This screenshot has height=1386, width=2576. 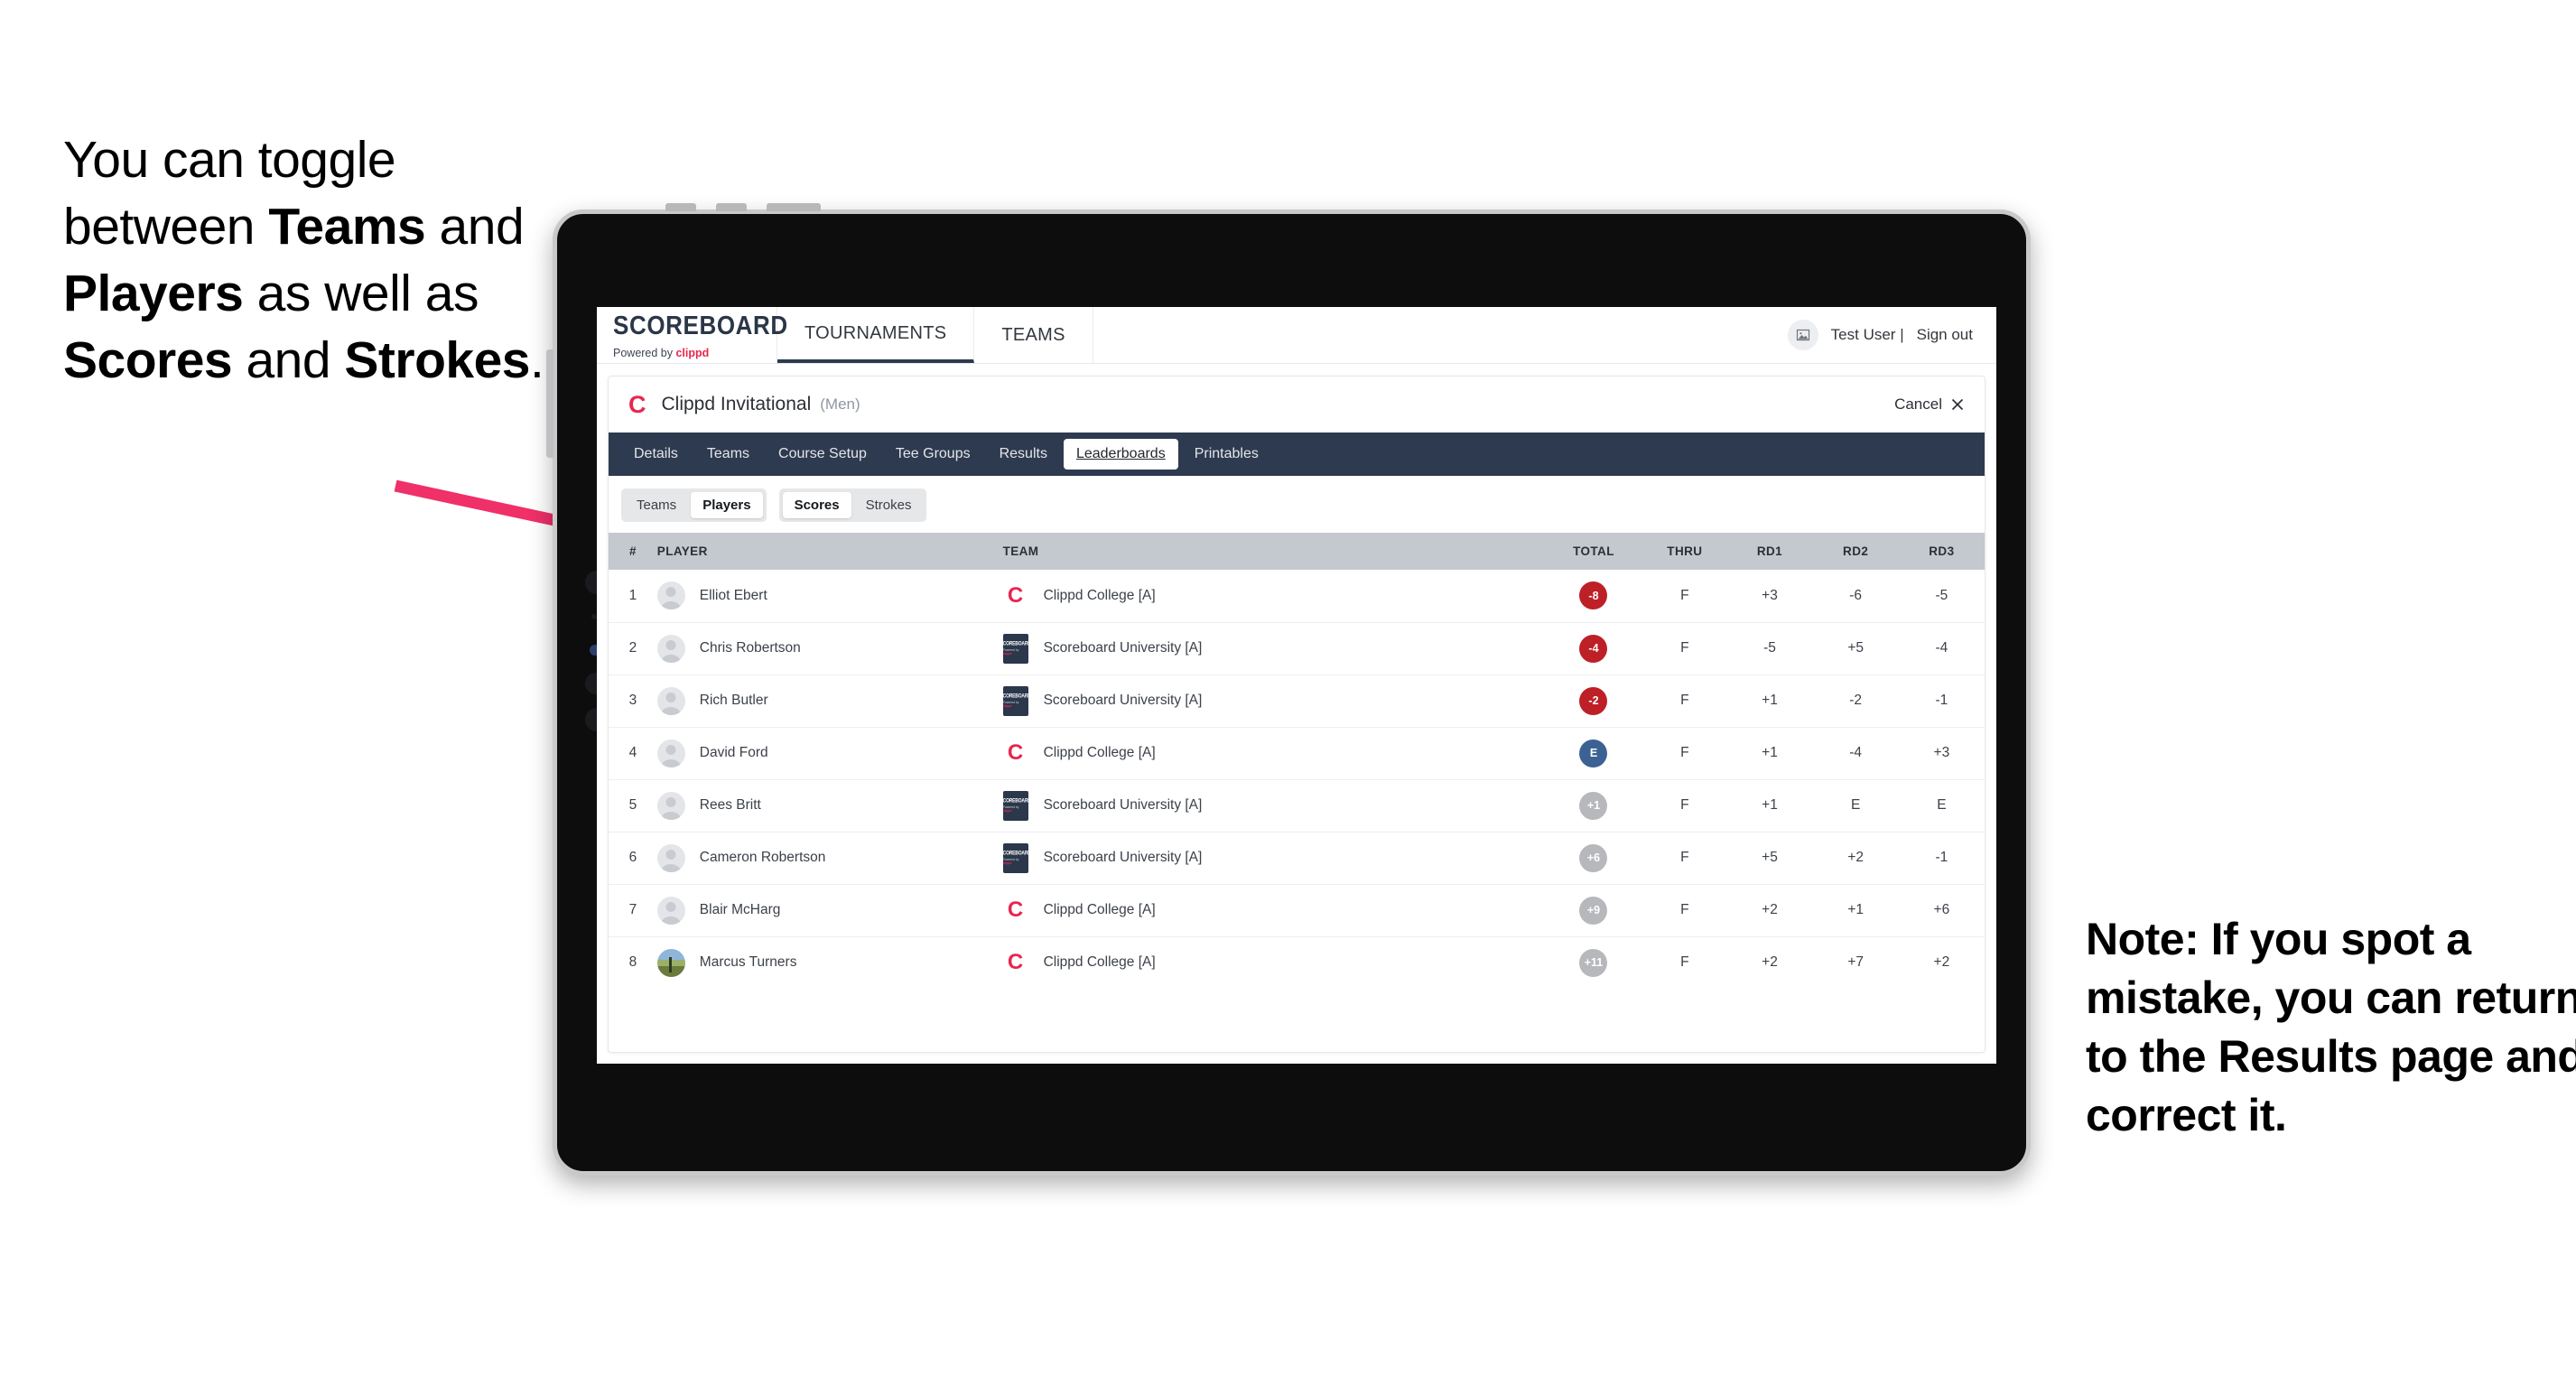 I want to click on subnav-item-details: Details, so click(x=656, y=454).